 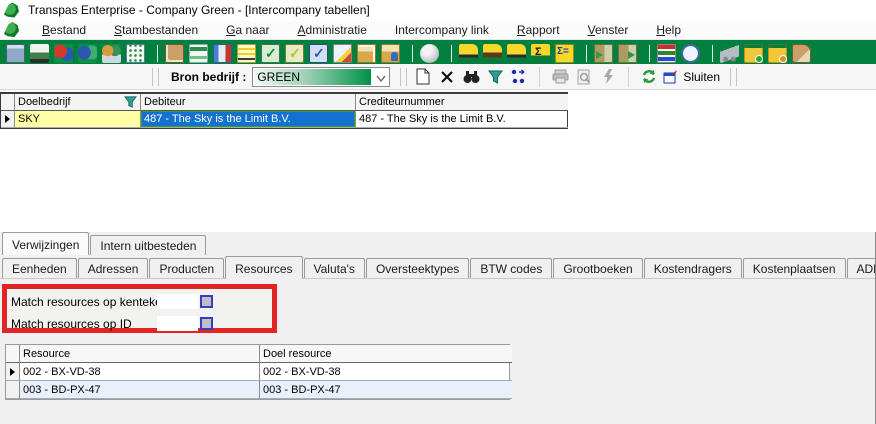 I want to click on door-out-icon, so click(x=627, y=53).